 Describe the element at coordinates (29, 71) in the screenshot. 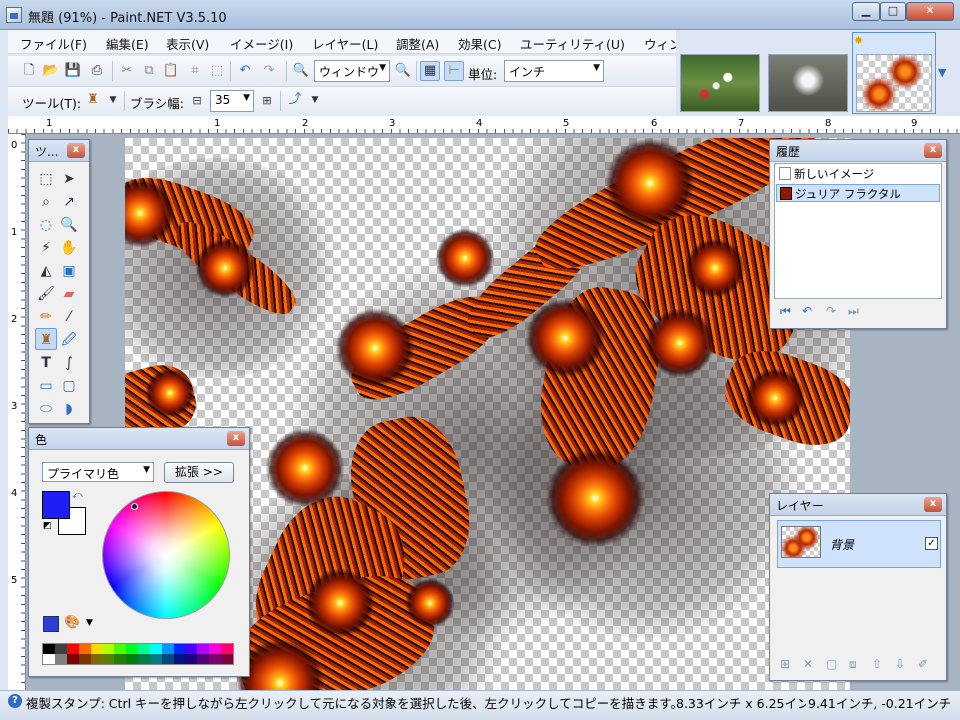

I see `new-icon: 🗋` at that location.